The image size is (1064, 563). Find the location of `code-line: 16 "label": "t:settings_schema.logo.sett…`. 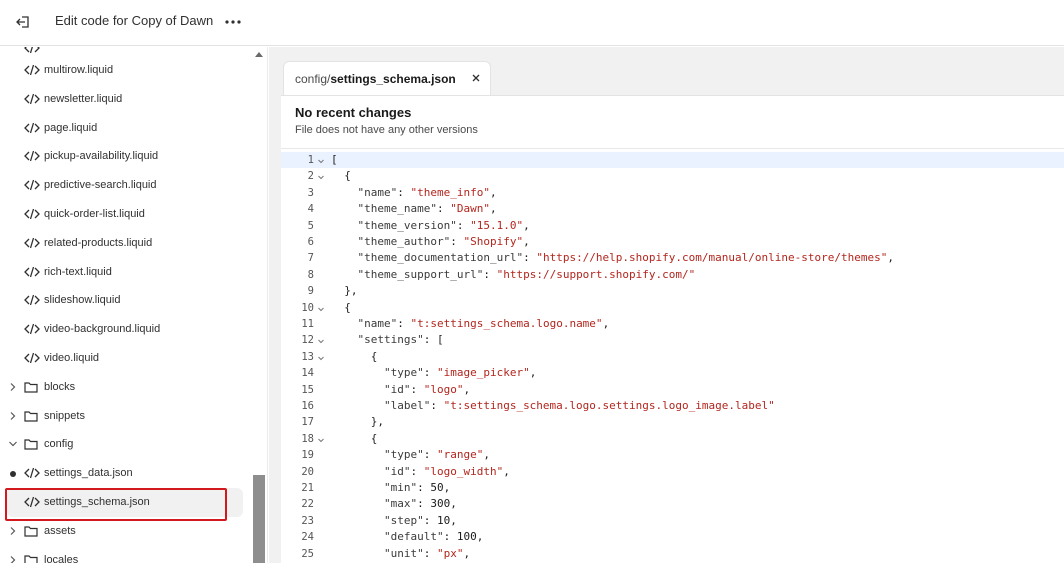

code-line: 16 "label": "t:settings_schema.logo.sett… is located at coordinates (672, 406).